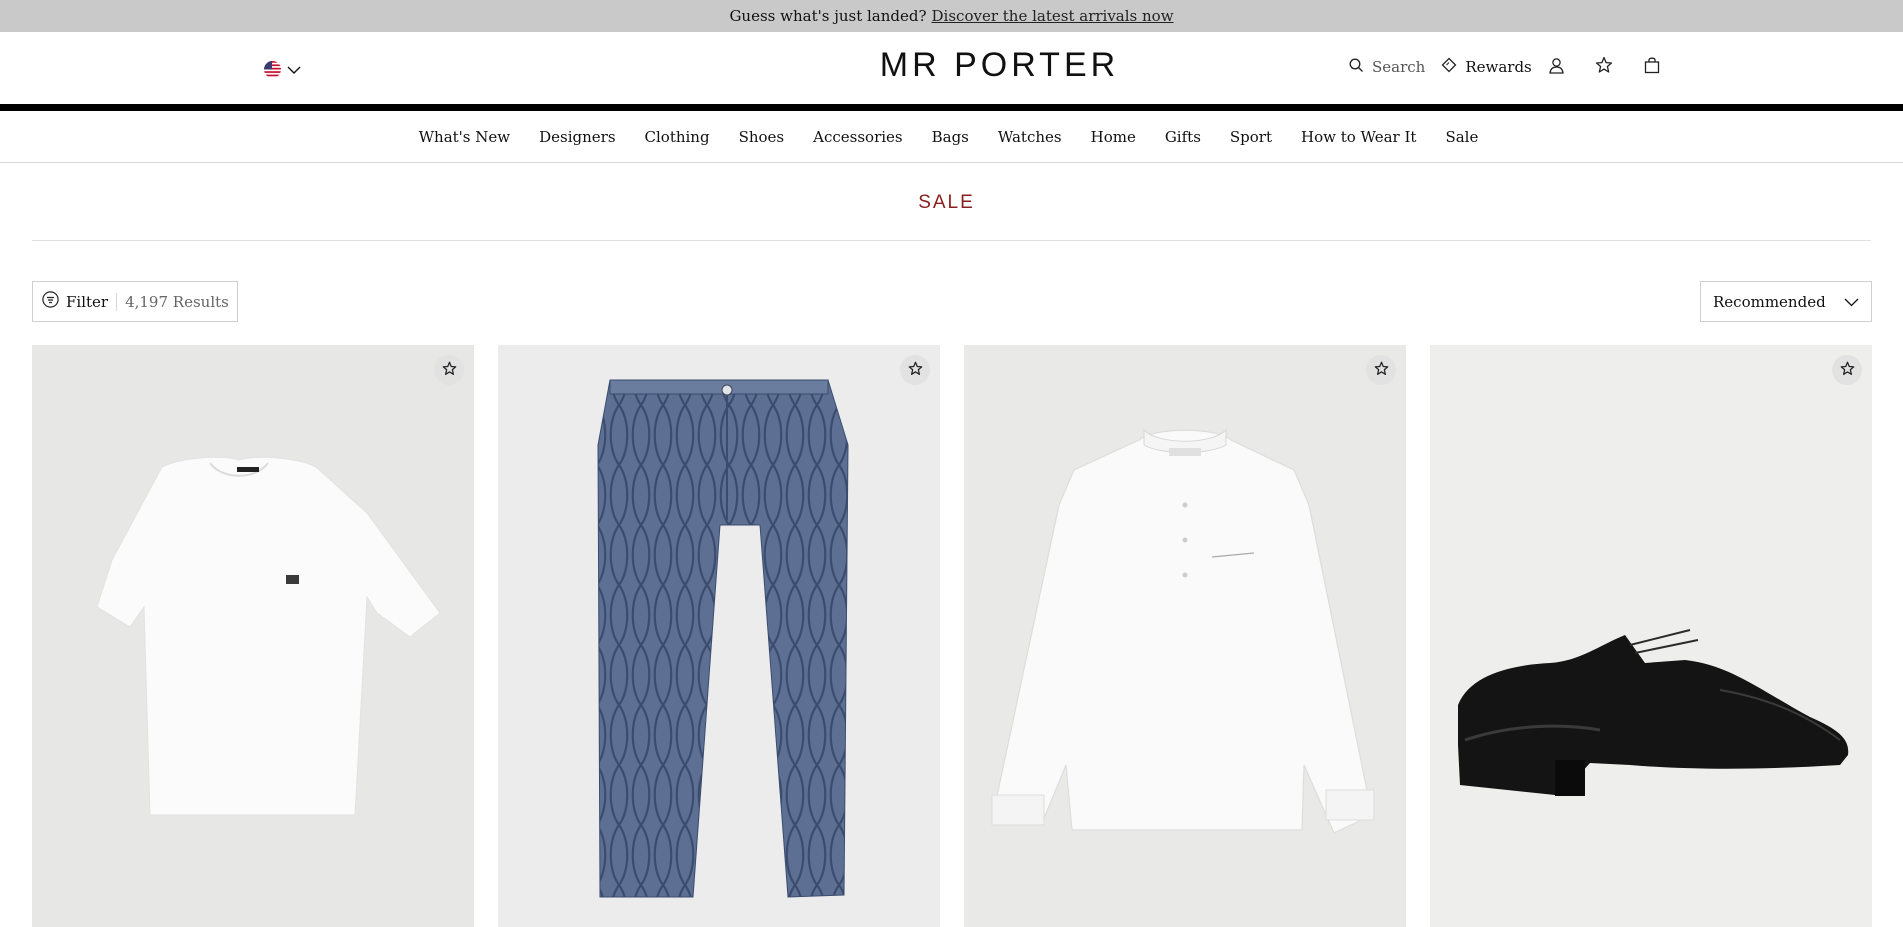  I want to click on nav-item-clothing: Clothing, so click(677, 137).